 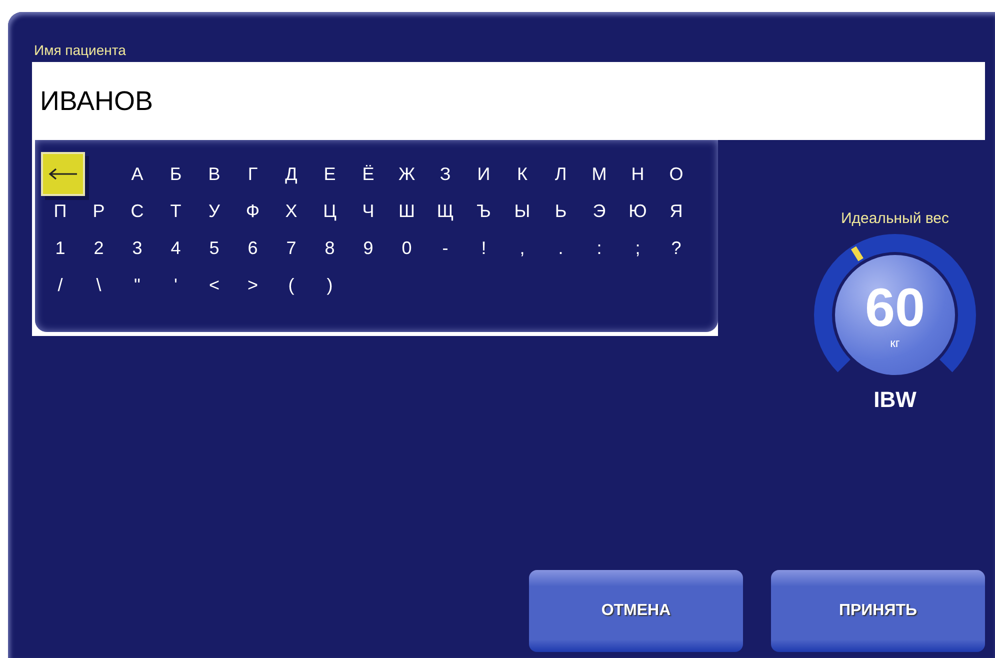 What do you see at coordinates (522, 174) in the screenshot?
I see `keyboard-key: К` at bounding box center [522, 174].